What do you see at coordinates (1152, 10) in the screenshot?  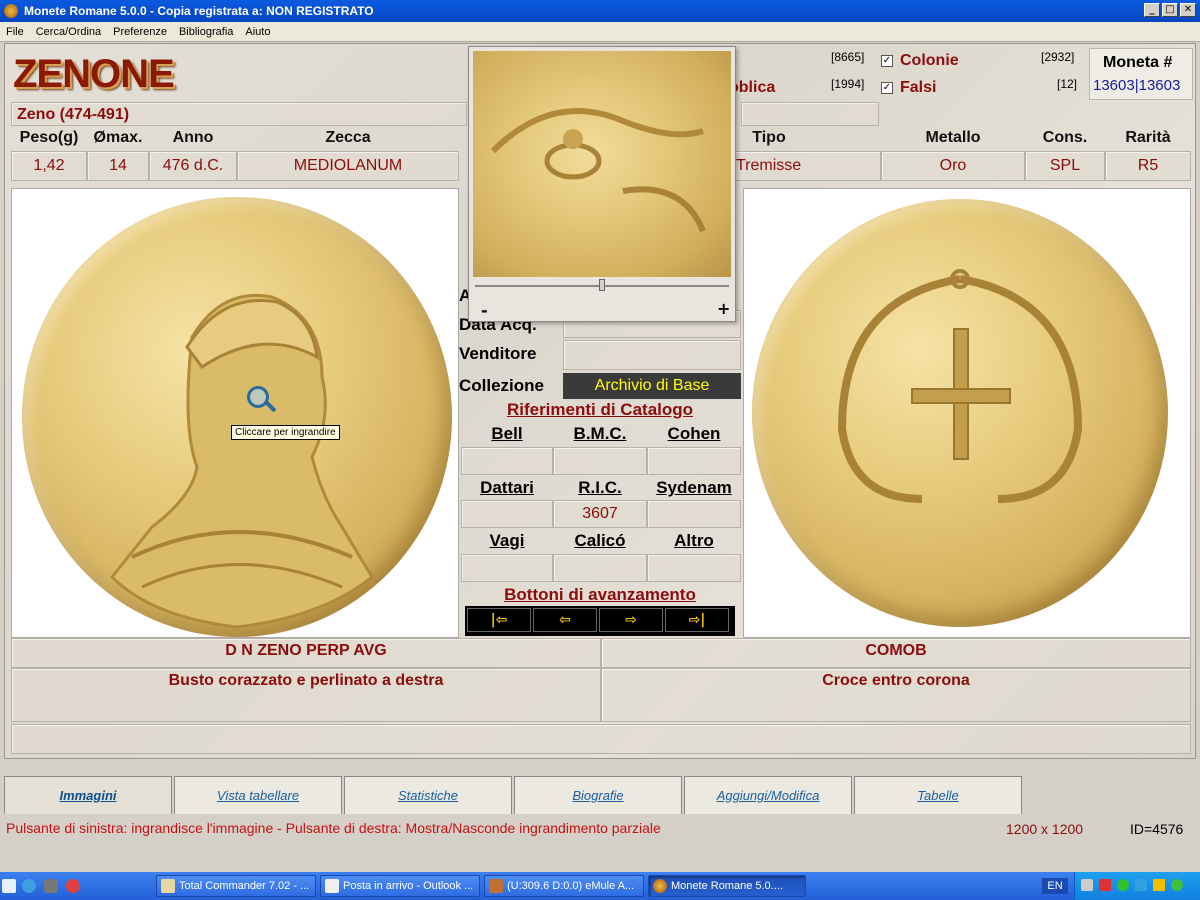 I see `minimize-button: _` at bounding box center [1152, 10].